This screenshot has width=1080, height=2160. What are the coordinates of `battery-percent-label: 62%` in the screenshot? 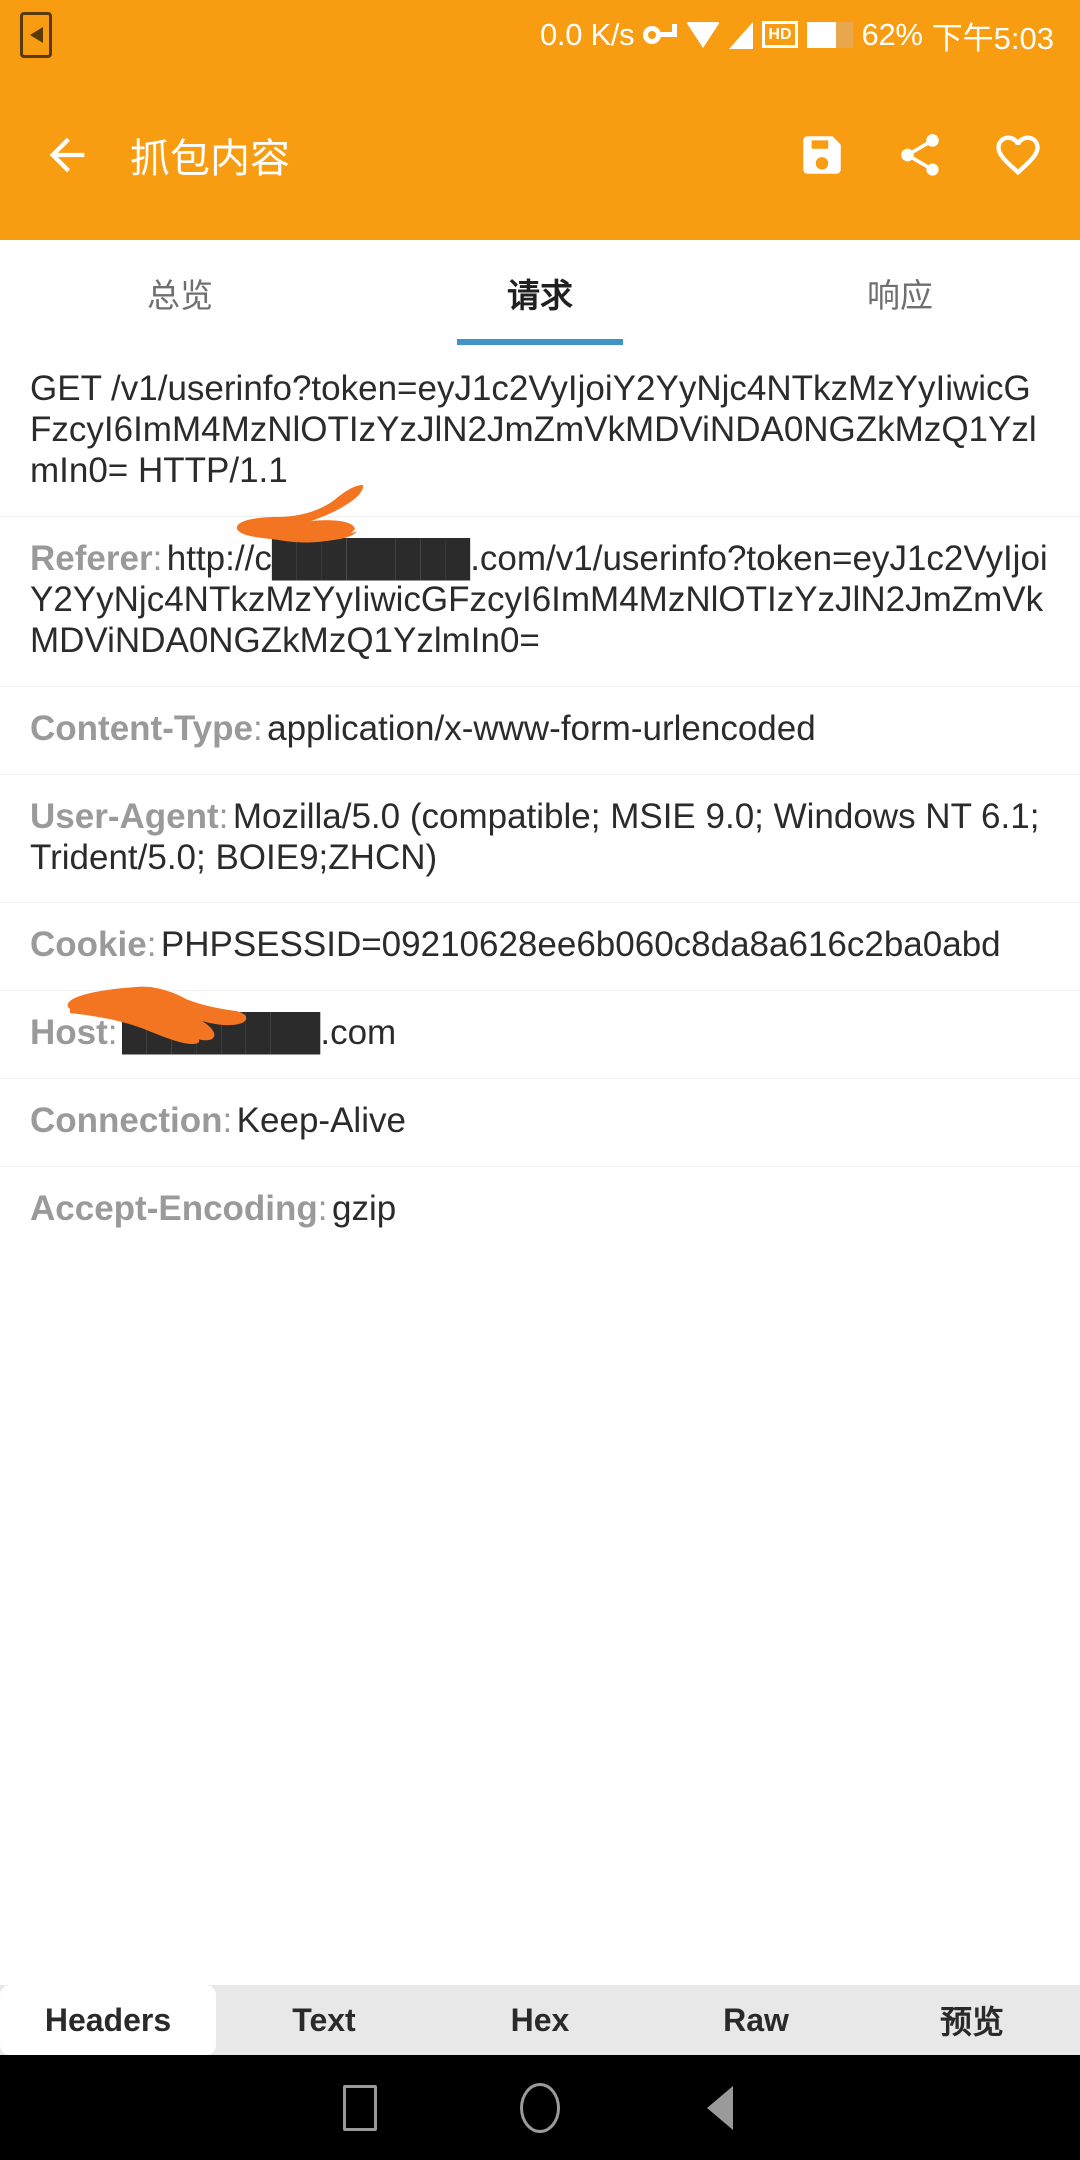 It's located at (892, 34).